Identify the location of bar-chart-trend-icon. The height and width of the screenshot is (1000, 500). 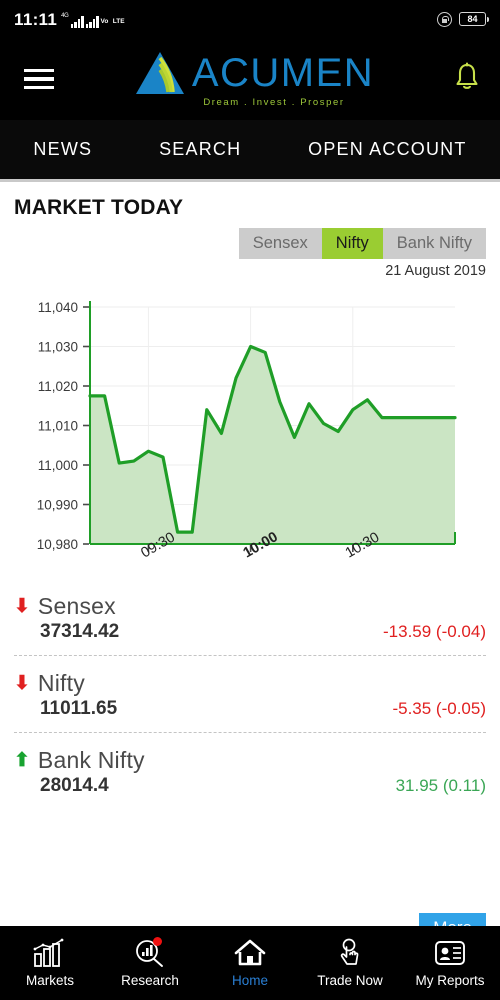
(48, 952).